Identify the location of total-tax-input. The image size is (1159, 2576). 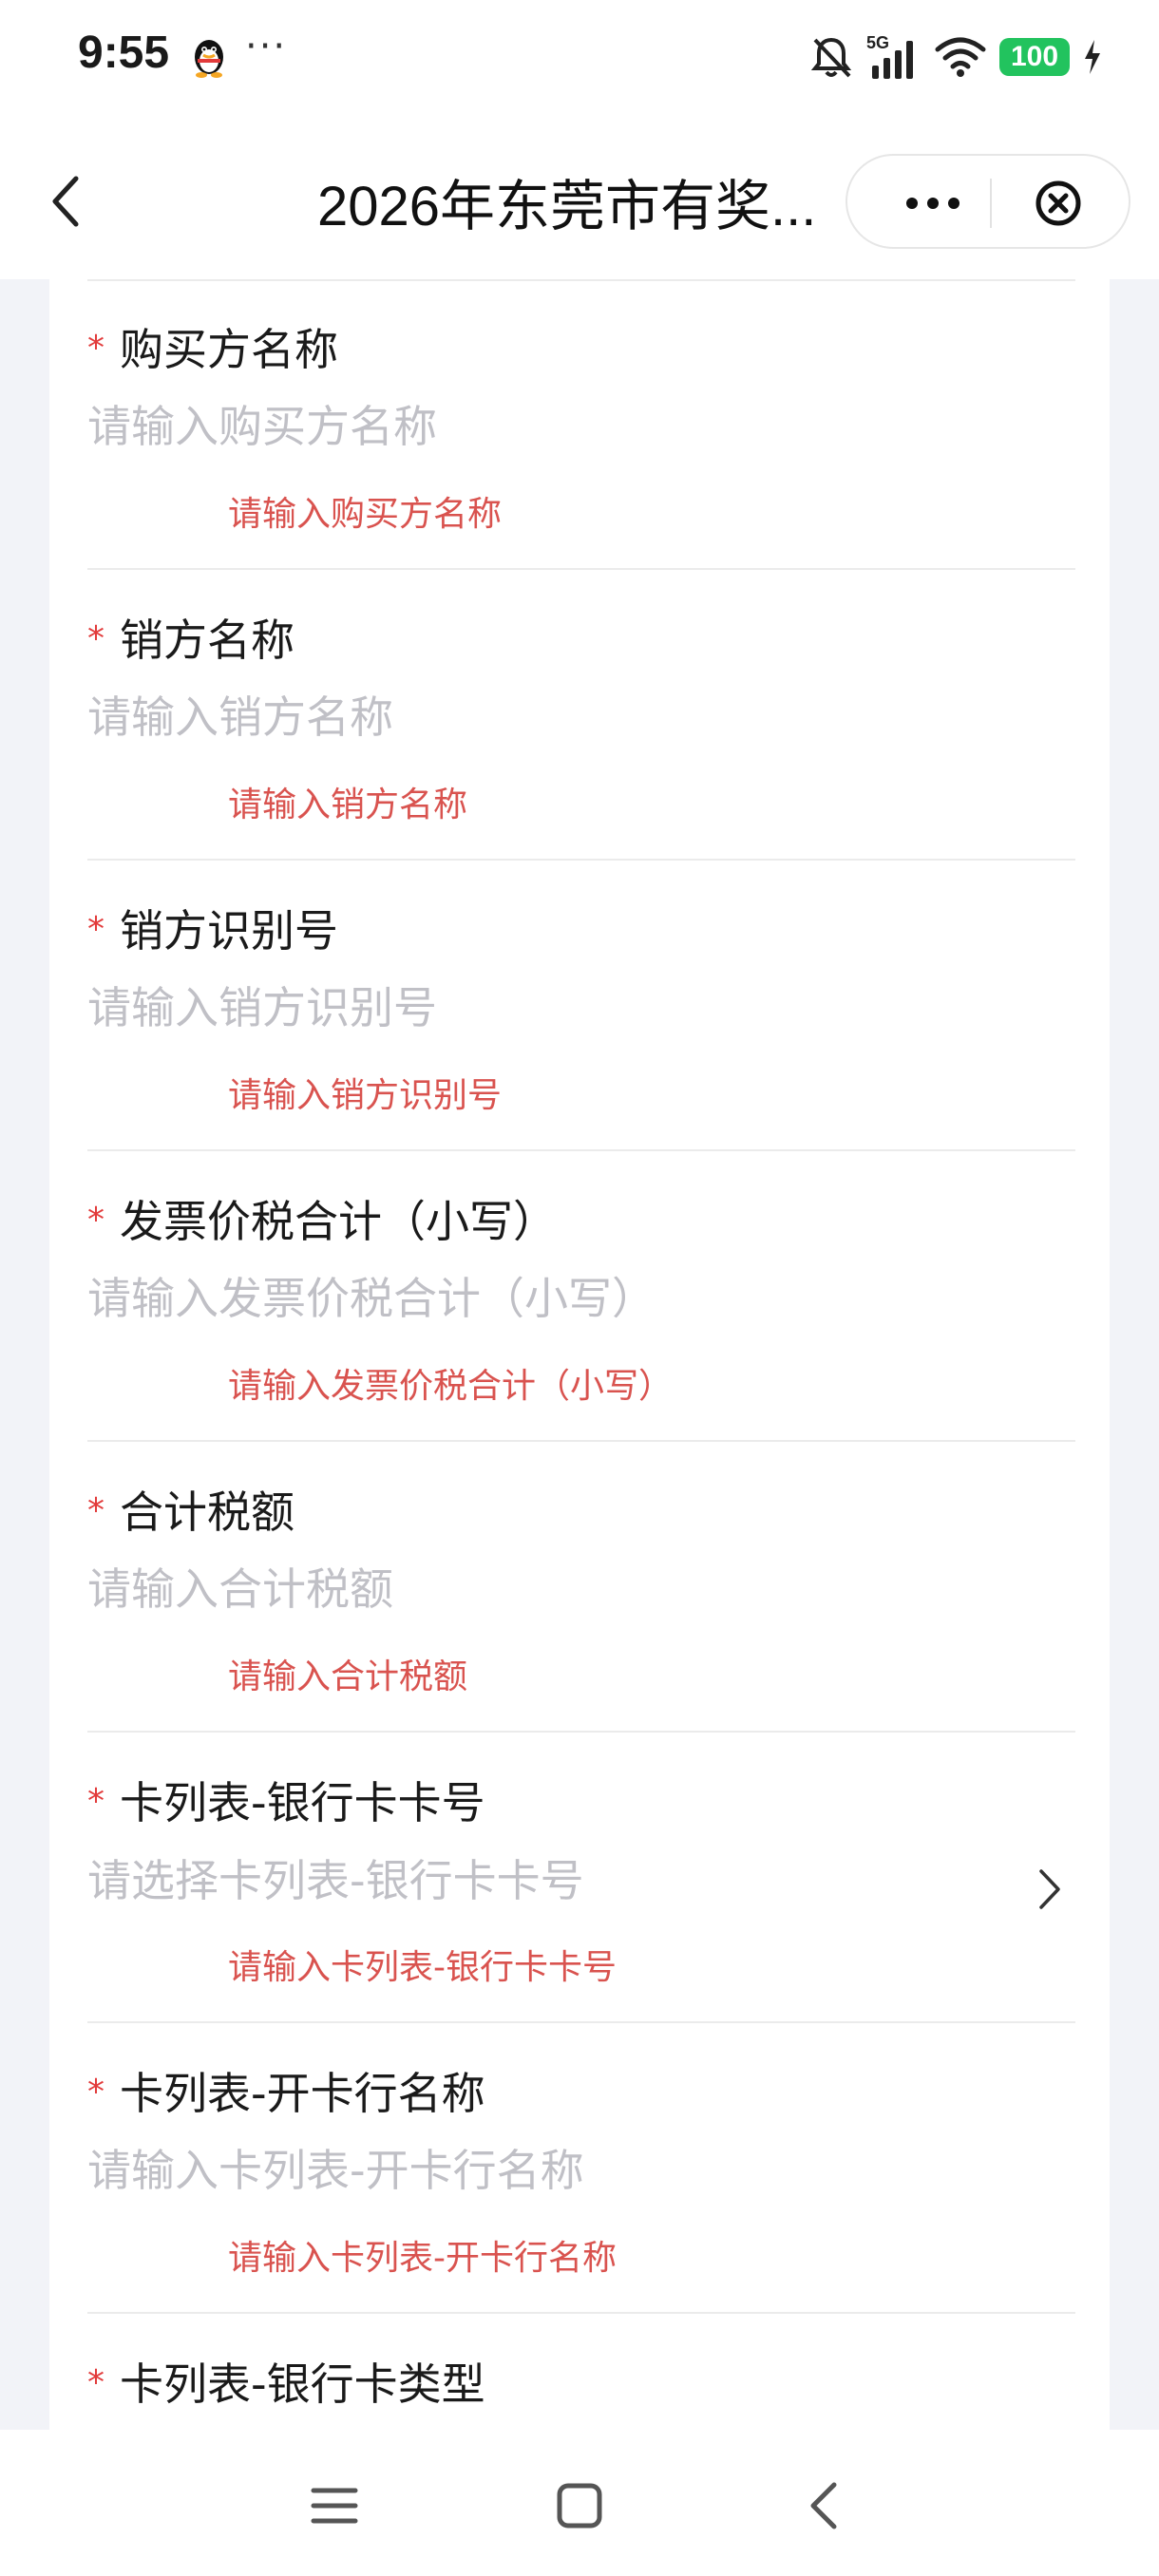
(581, 1589).